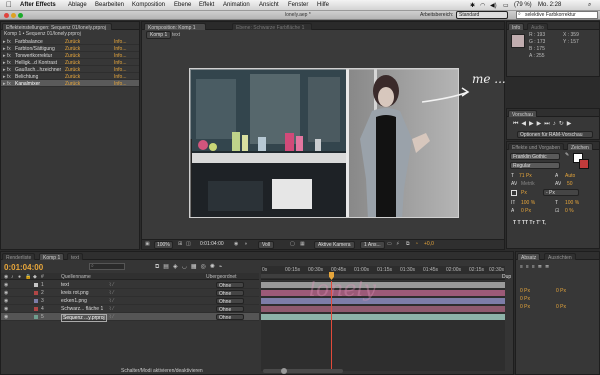  I want to click on tab-text: text, so click(75, 256).